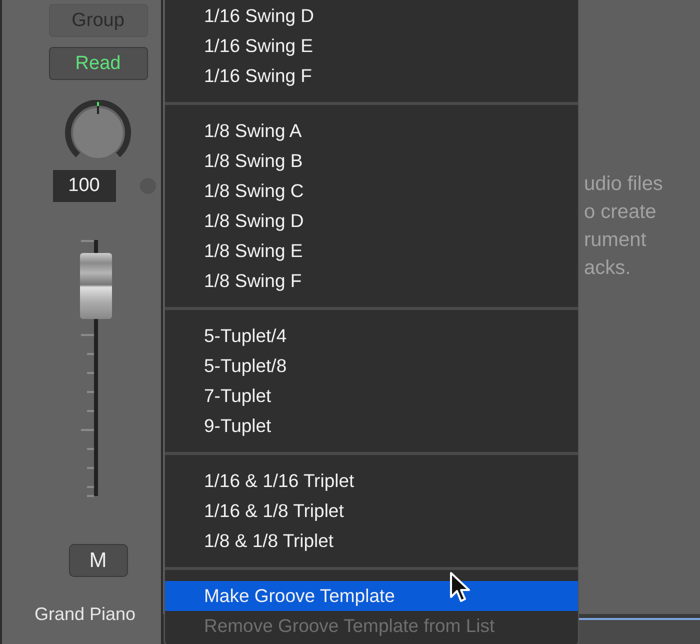  What do you see at coordinates (608, 268) in the screenshot?
I see `hint-text: acks.` at bounding box center [608, 268].